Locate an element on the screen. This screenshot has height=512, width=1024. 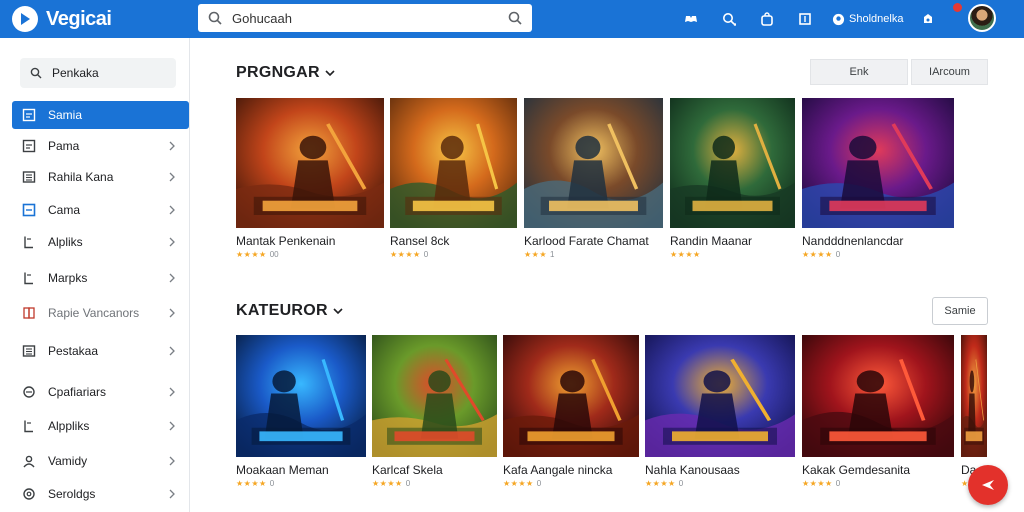
avatar is located at coordinates (982, 18).